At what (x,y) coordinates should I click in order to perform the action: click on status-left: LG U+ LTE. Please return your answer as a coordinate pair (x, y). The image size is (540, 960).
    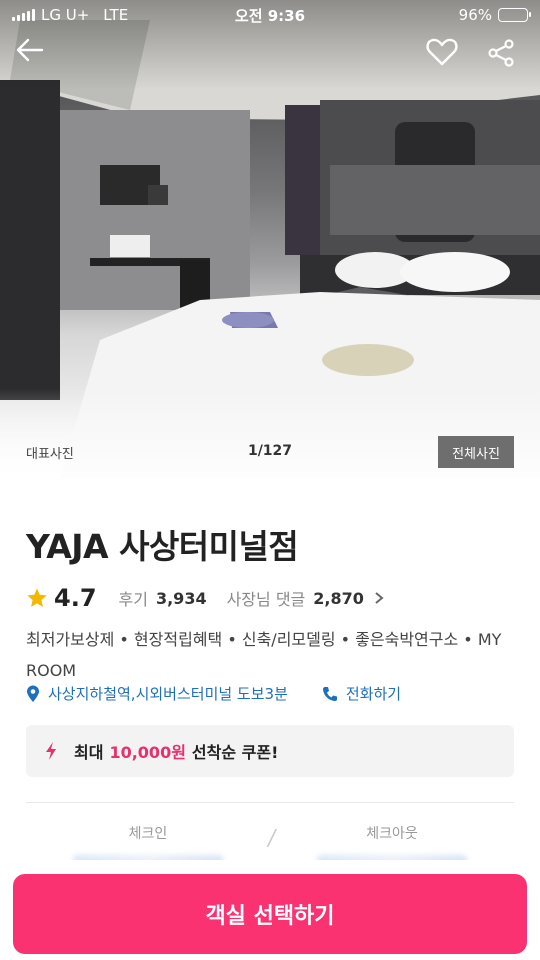
    Looking at the image, I should click on (70, 15).